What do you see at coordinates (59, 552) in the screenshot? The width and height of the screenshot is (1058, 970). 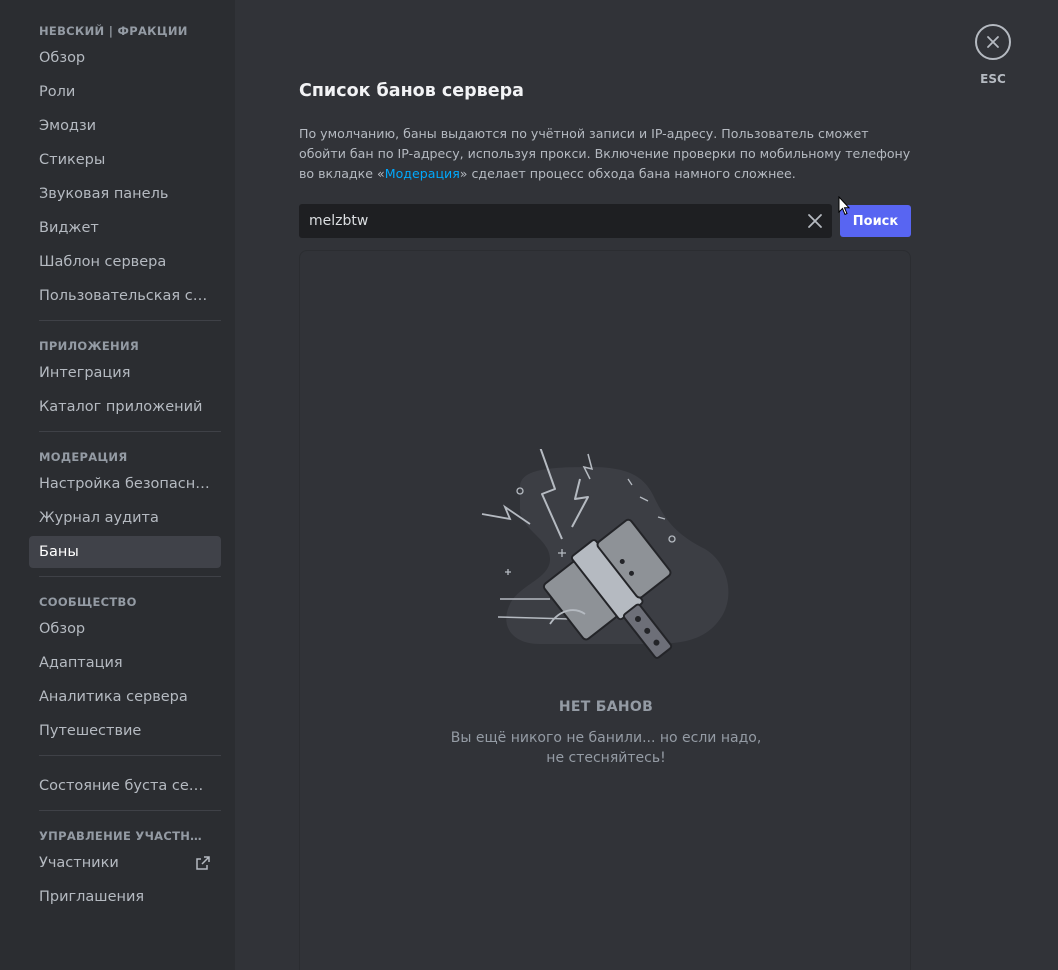 I see `sidebar-item-label: Баны` at bounding box center [59, 552].